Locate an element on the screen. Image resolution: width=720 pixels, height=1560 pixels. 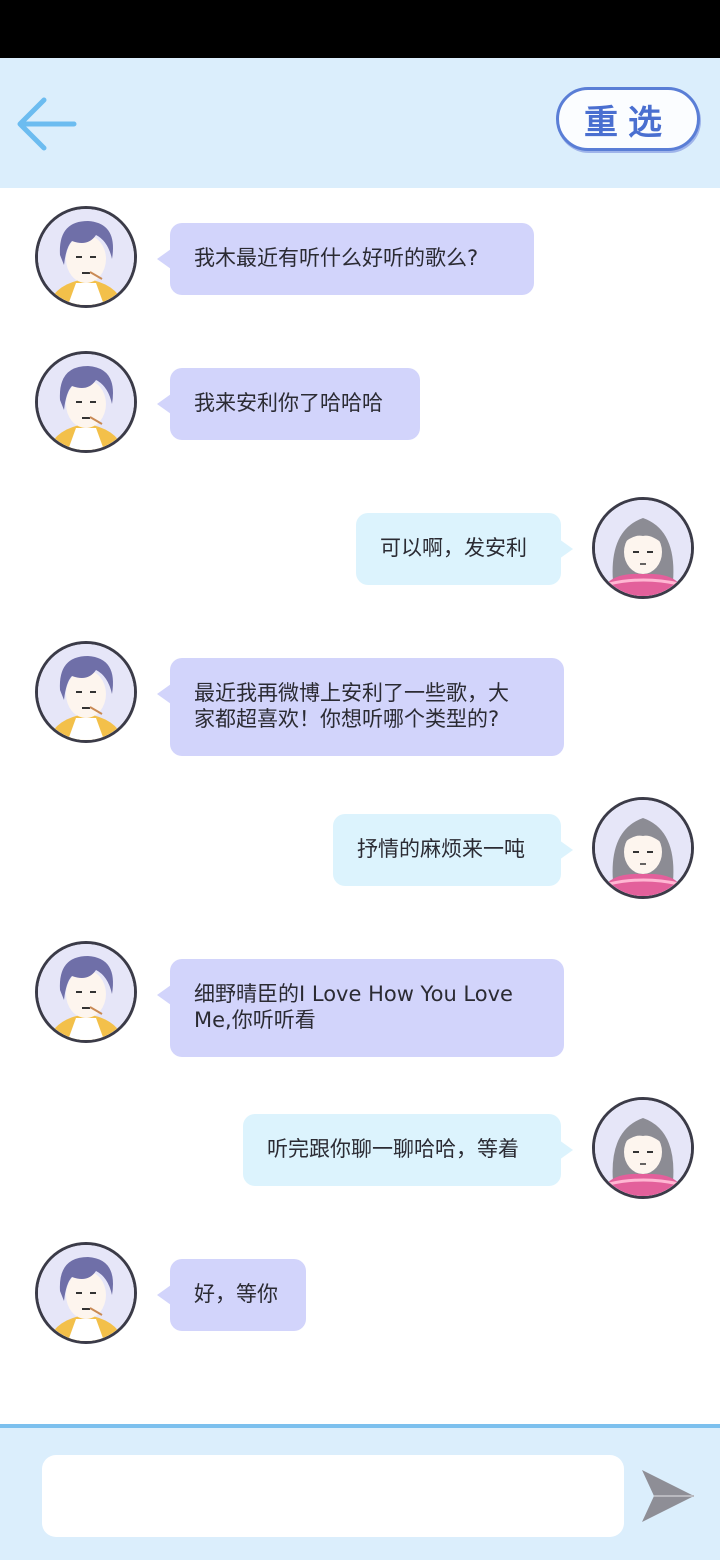
incoming-message-bubble: 好，等你 is located at coordinates (238, 1295).